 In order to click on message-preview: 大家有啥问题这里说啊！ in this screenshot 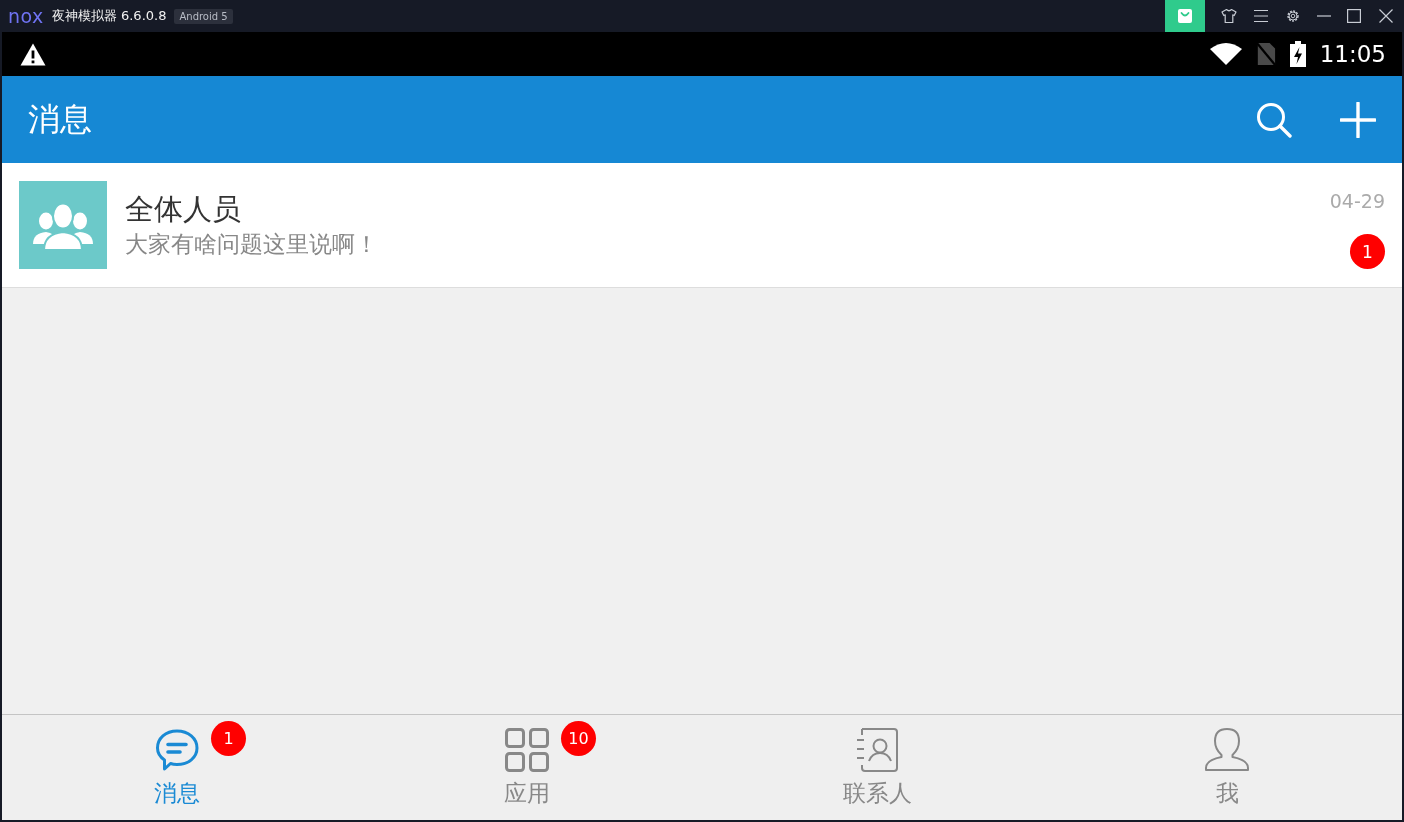, I will do `click(252, 244)`.